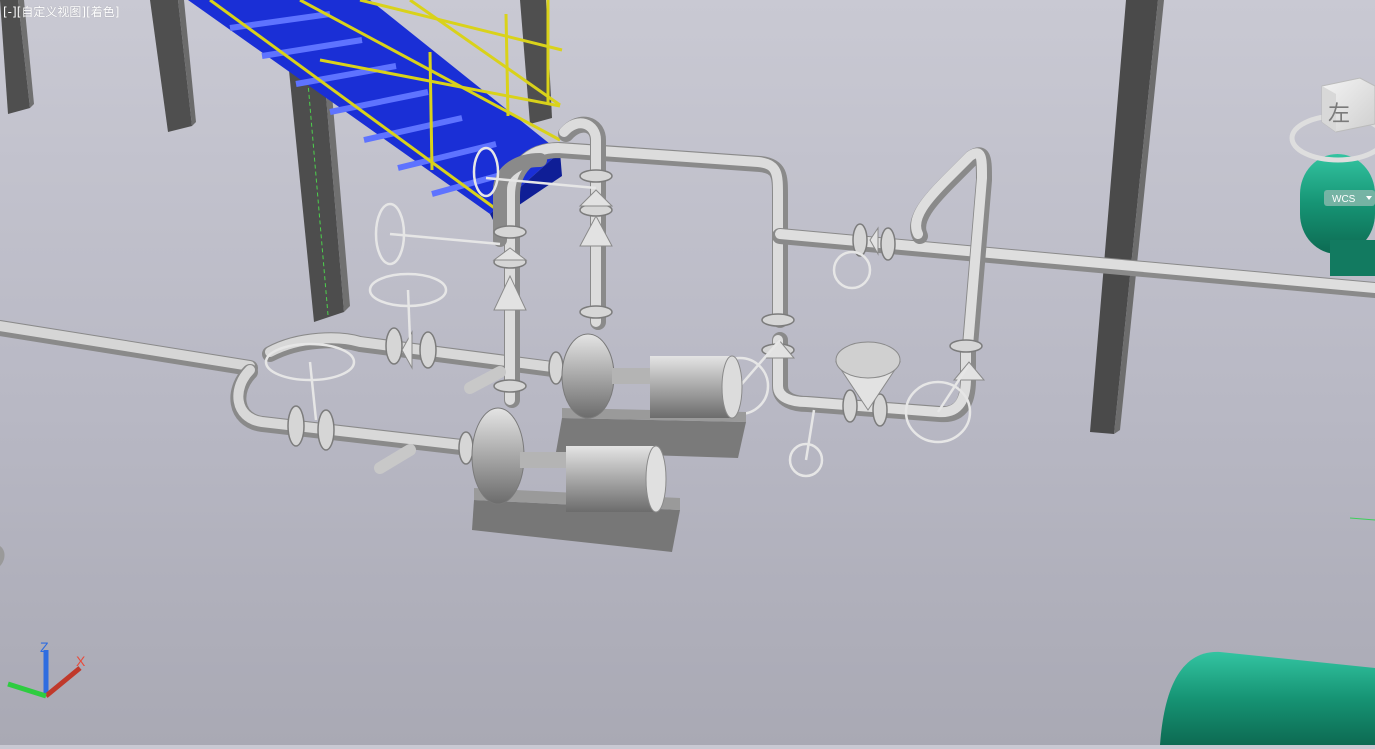 This screenshot has width=1375, height=749. What do you see at coordinates (81, 661) in the screenshot?
I see `ucs-x-label: X` at bounding box center [81, 661].